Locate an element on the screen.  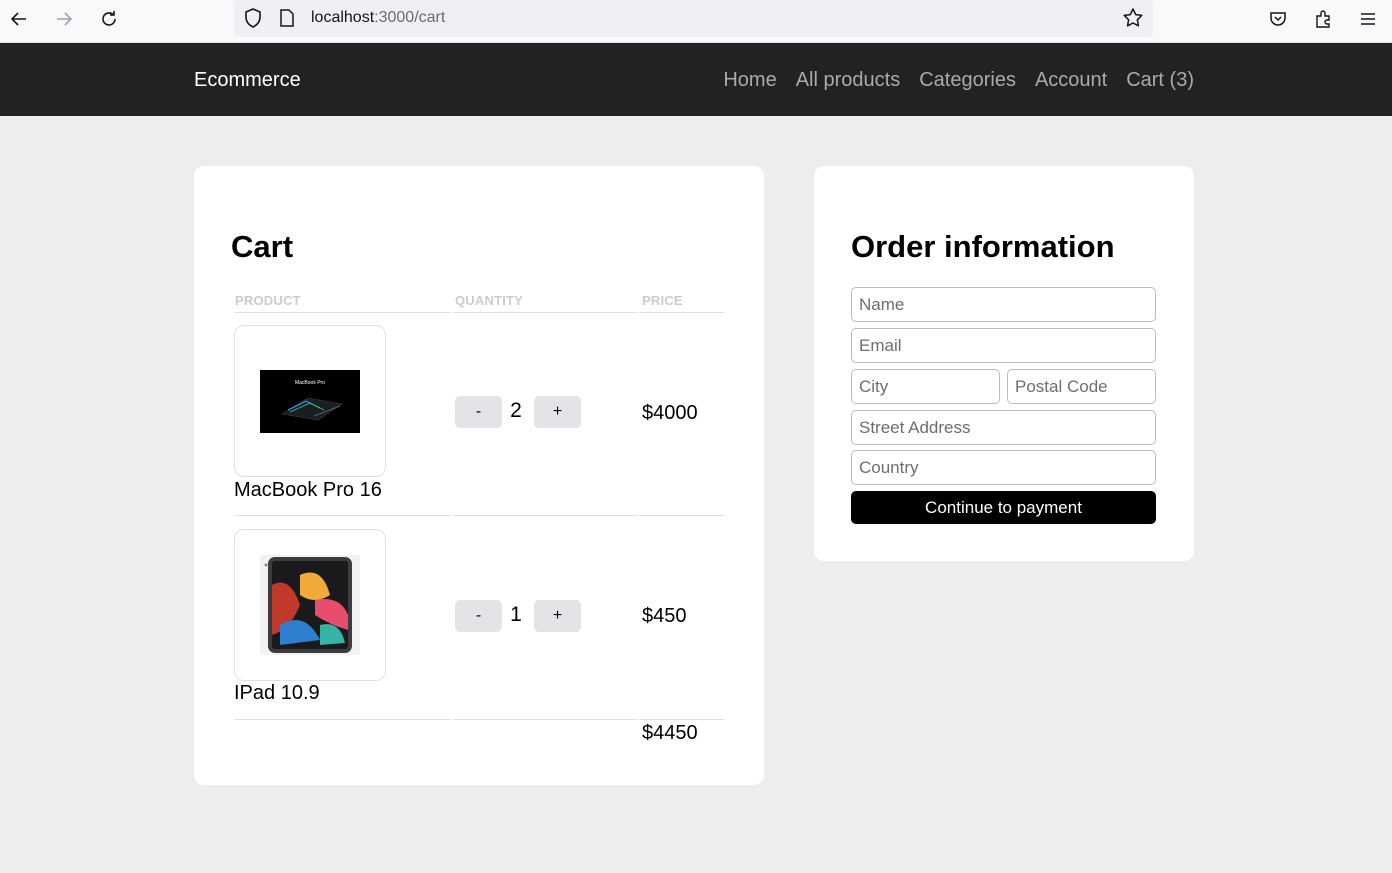
name-field is located at coordinates (1003, 304).